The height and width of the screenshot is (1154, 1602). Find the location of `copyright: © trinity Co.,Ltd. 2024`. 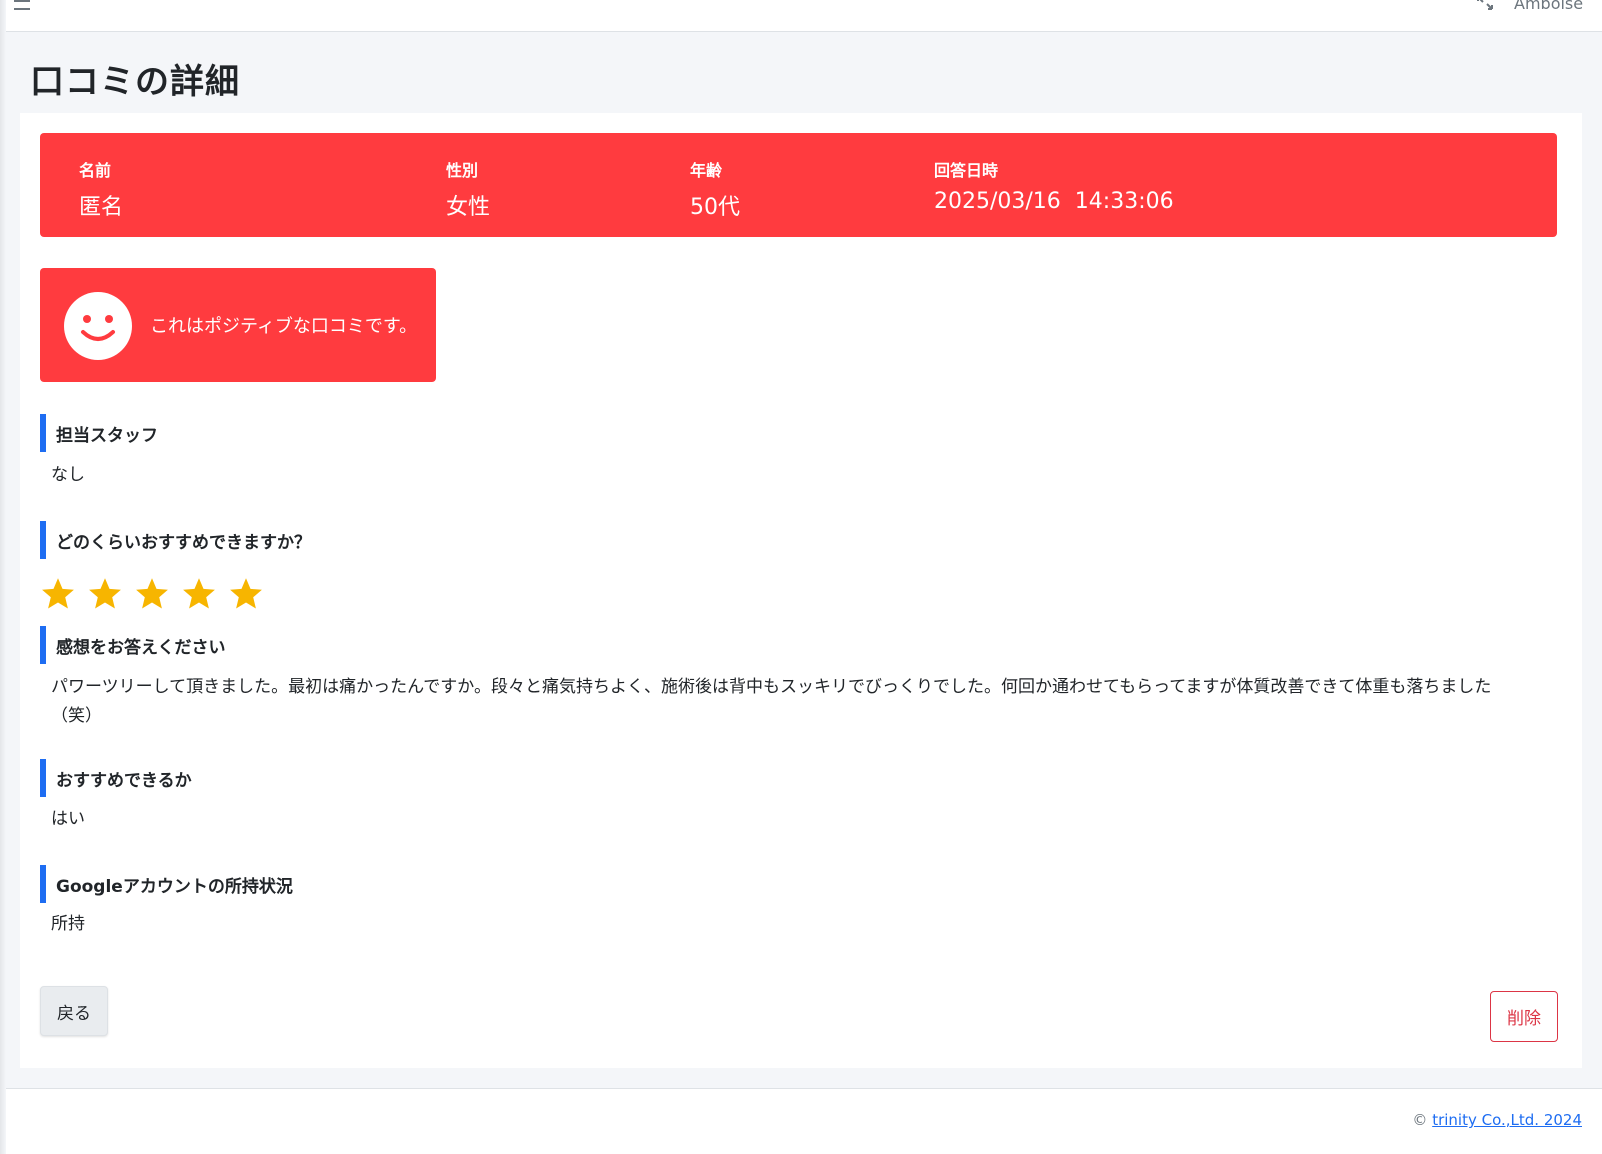

copyright: © trinity Co.,Ltd. 2024 is located at coordinates (1497, 1120).